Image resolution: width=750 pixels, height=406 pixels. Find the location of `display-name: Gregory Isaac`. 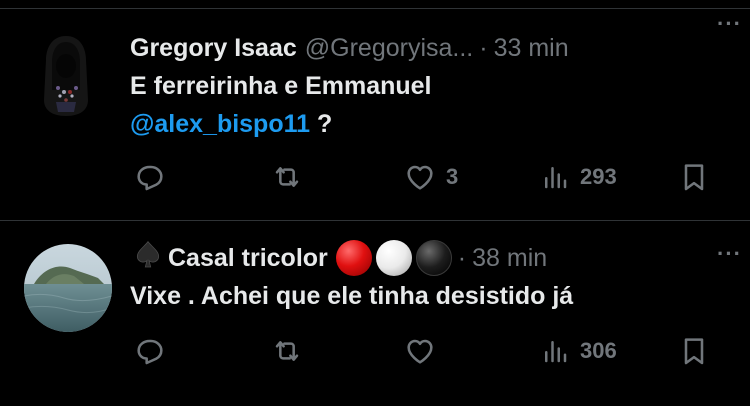

display-name: Gregory Isaac is located at coordinates (213, 48).